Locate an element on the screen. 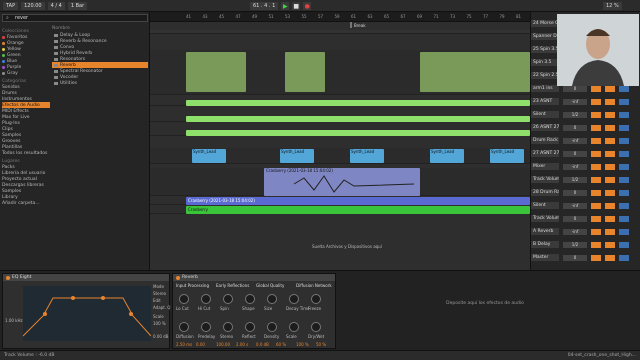 This screenshot has width=640, height=360. tap-tempo-button: TAP is located at coordinates (11, 5).